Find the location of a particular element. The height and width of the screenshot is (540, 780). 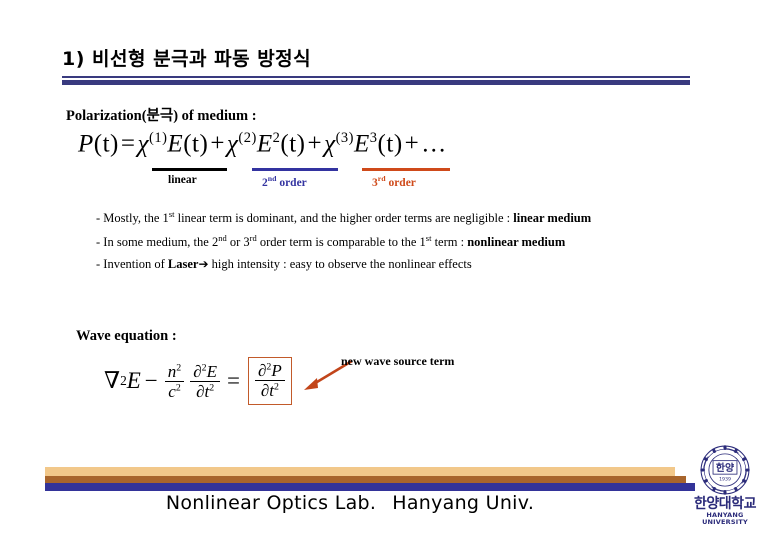

footer-university-name: Hanyang Univ. is located at coordinates (463, 503).